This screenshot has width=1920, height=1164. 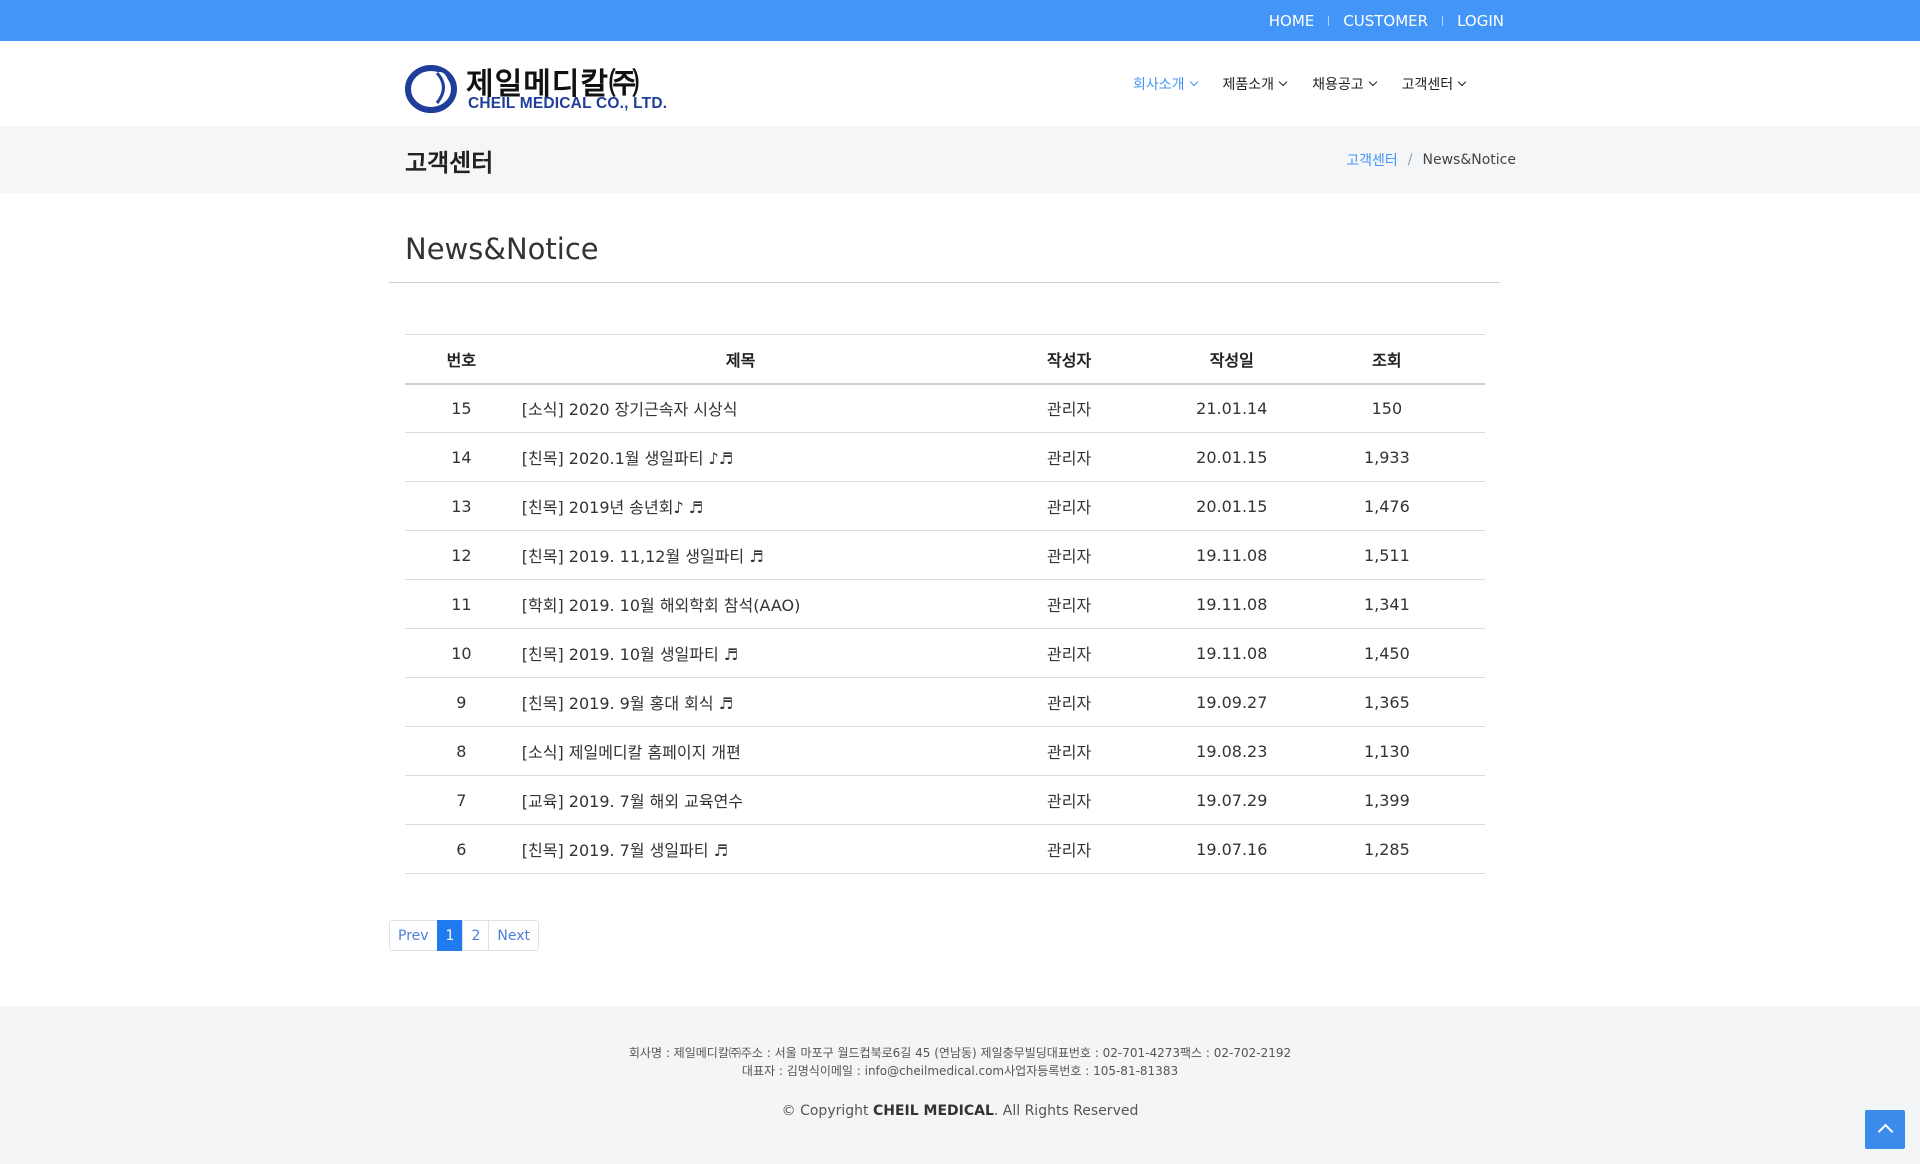 I want to click on copyright-prefix: © Copyright, so click(x=827, y=1111).